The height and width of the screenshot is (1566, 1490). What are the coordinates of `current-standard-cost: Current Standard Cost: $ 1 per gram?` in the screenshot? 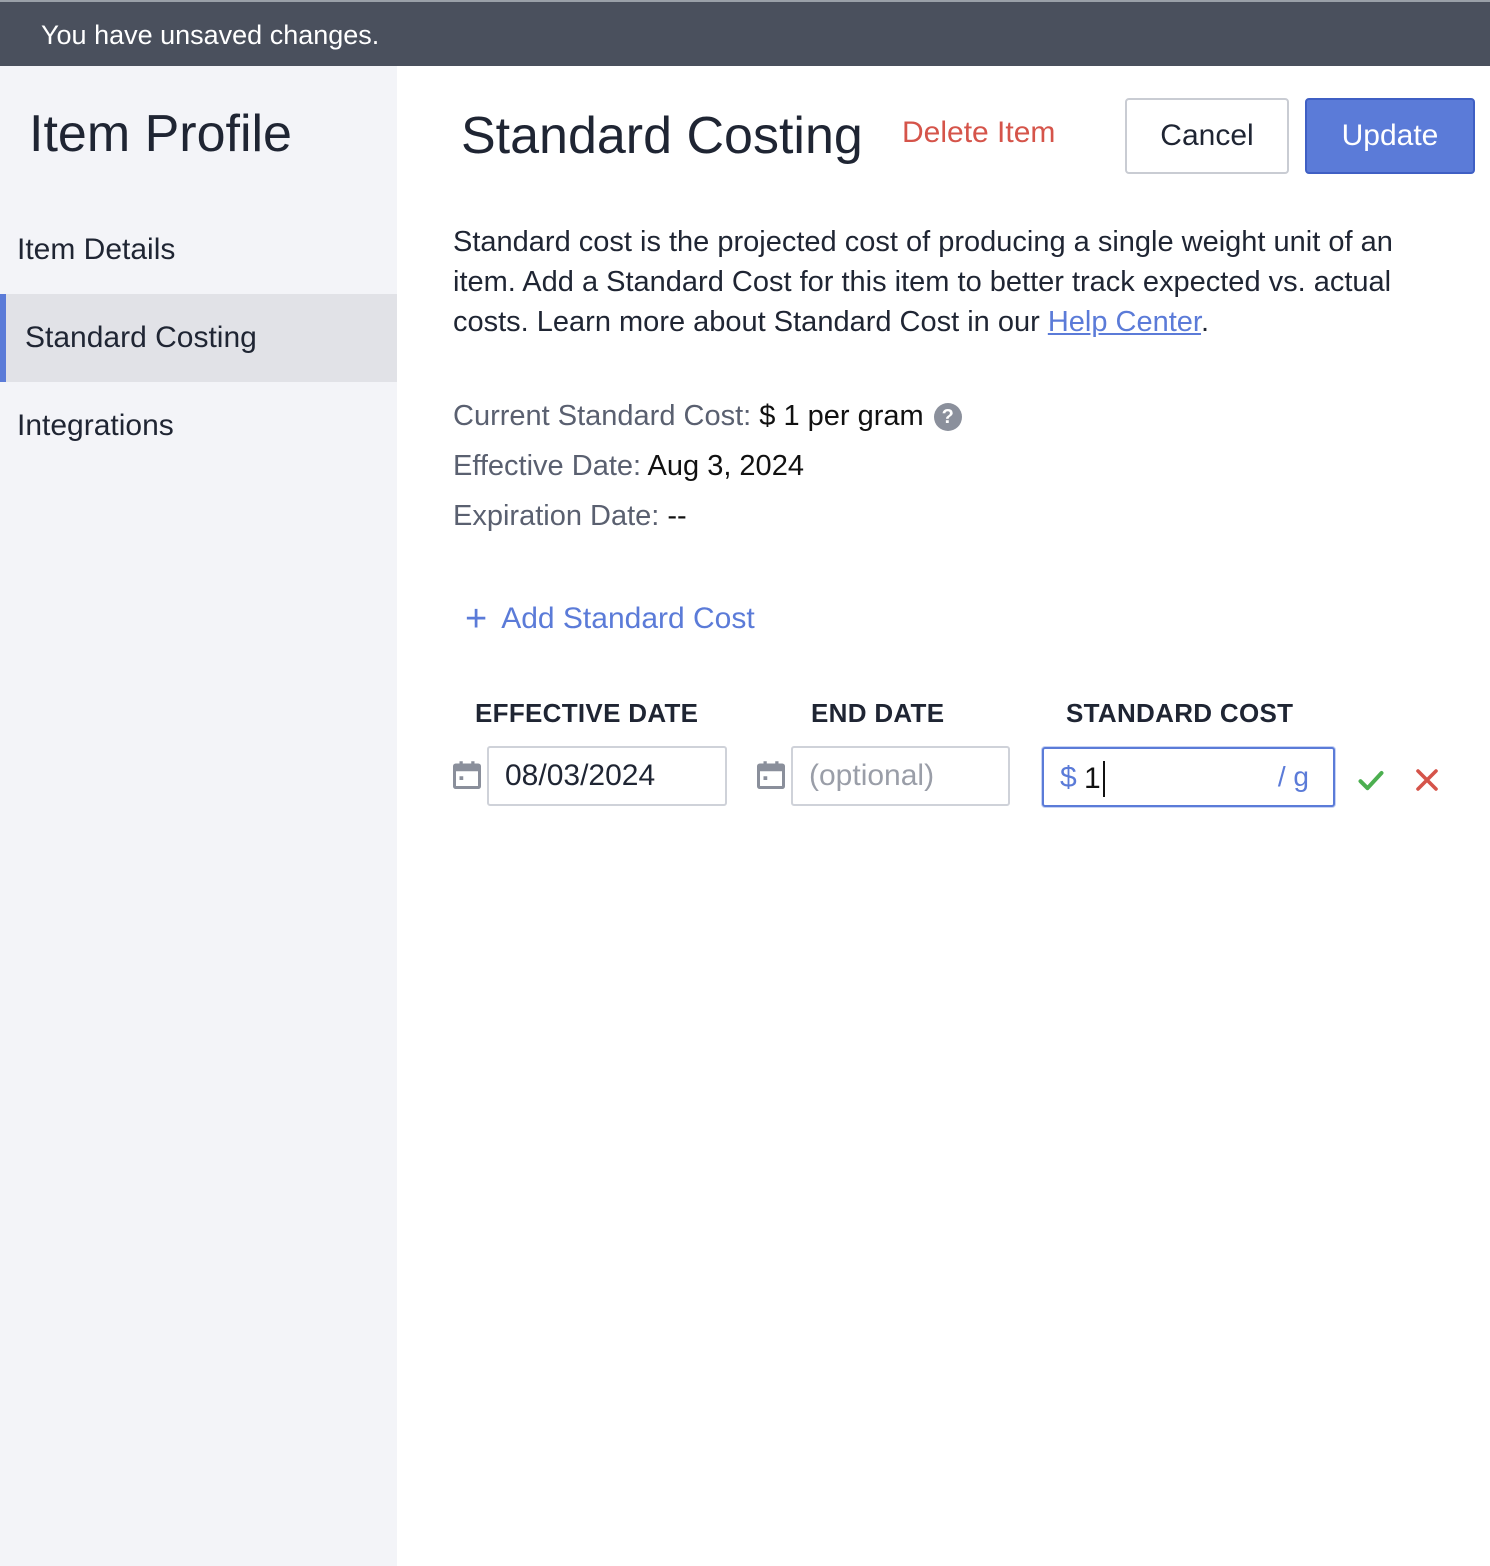 It's located at (707, 416).